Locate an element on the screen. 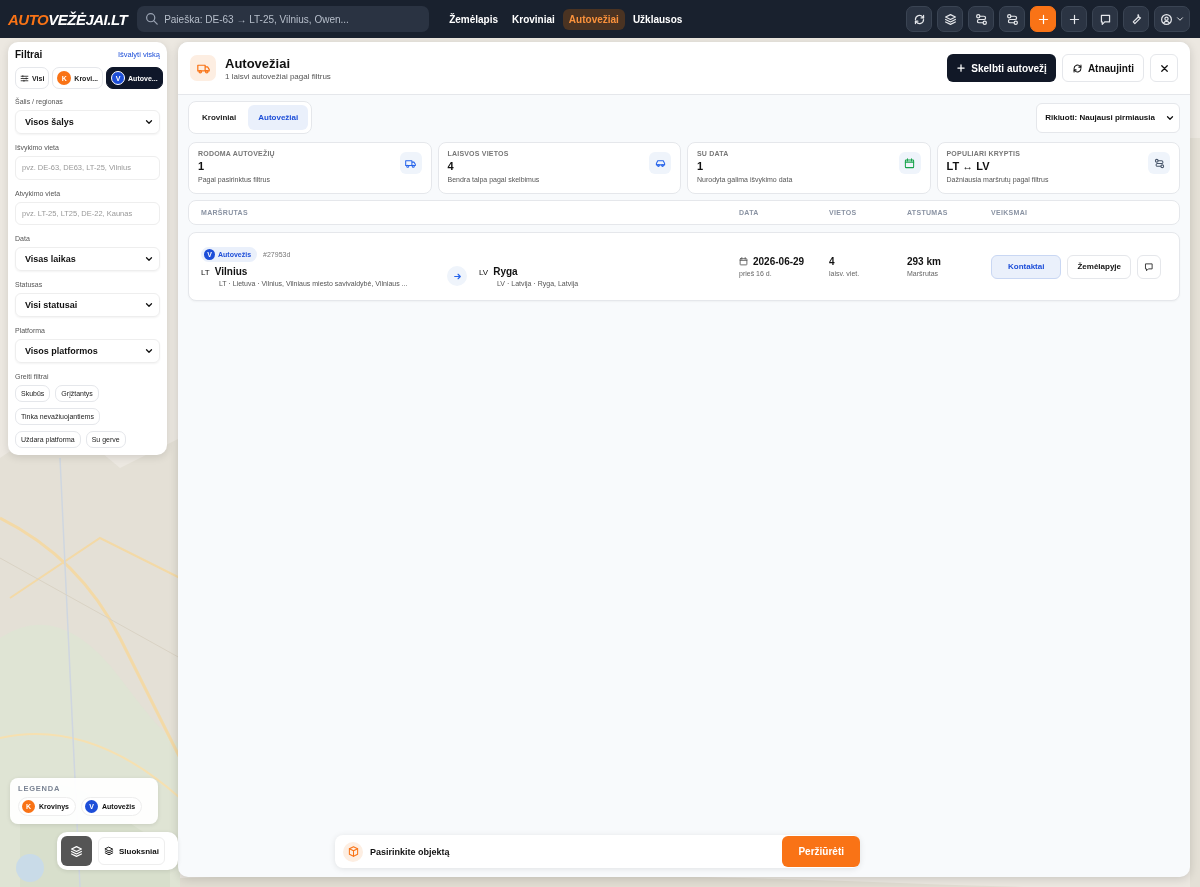  panel-title: Filtrai is located at coordinates (29, 54).